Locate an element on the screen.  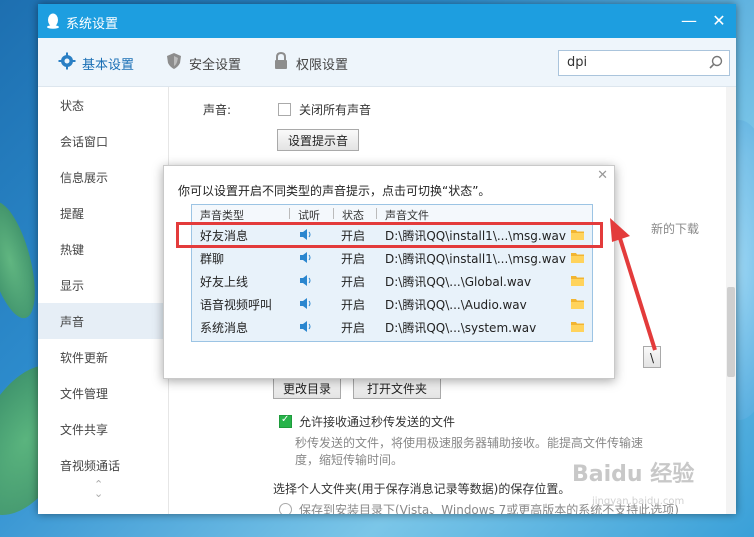
sidebar-item-software-update: 软件更新 is located at coordinates (103, 357).